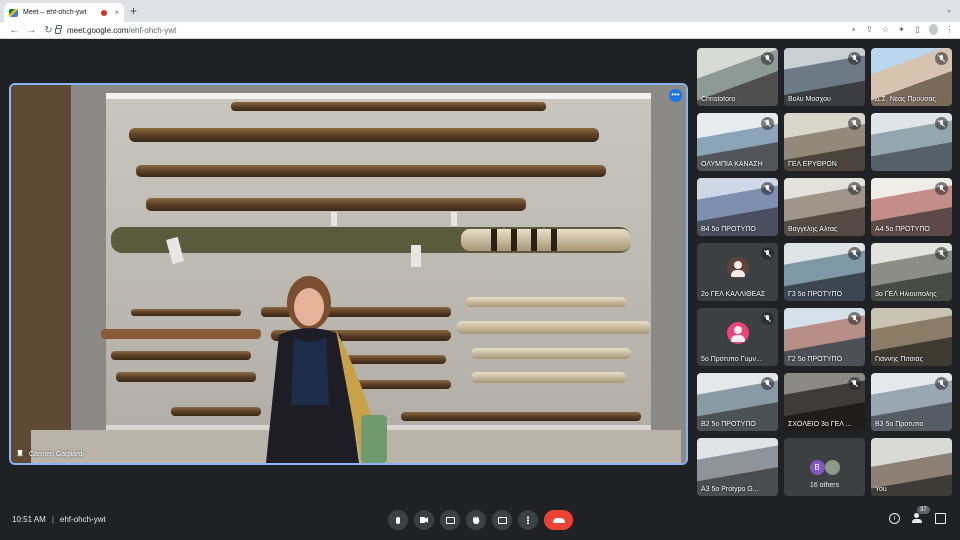 This screenshot has width=960, height=540. What do you see at coordinates (940, 518) in the screenshot?
I see `chat-icon` at bounding box center [940, 518].